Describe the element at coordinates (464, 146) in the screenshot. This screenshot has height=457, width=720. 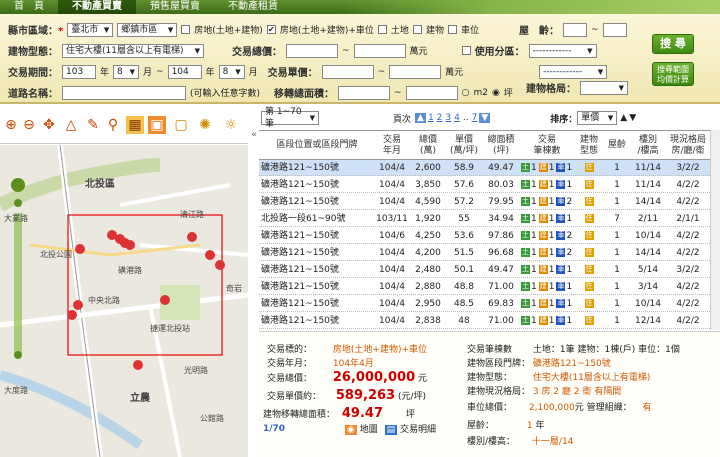
I see `th-unit: 單價 (萬/坪)` at that location.